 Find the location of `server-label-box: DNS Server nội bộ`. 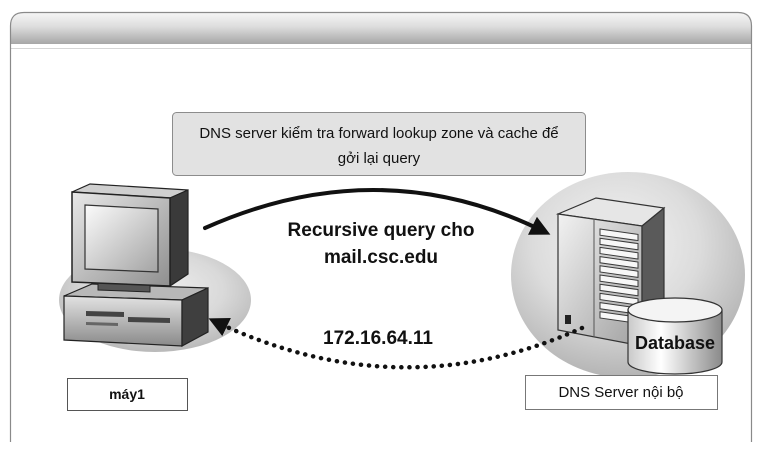

server-label-box: DNS Server nội bộ is located at coordinates (621, 392).